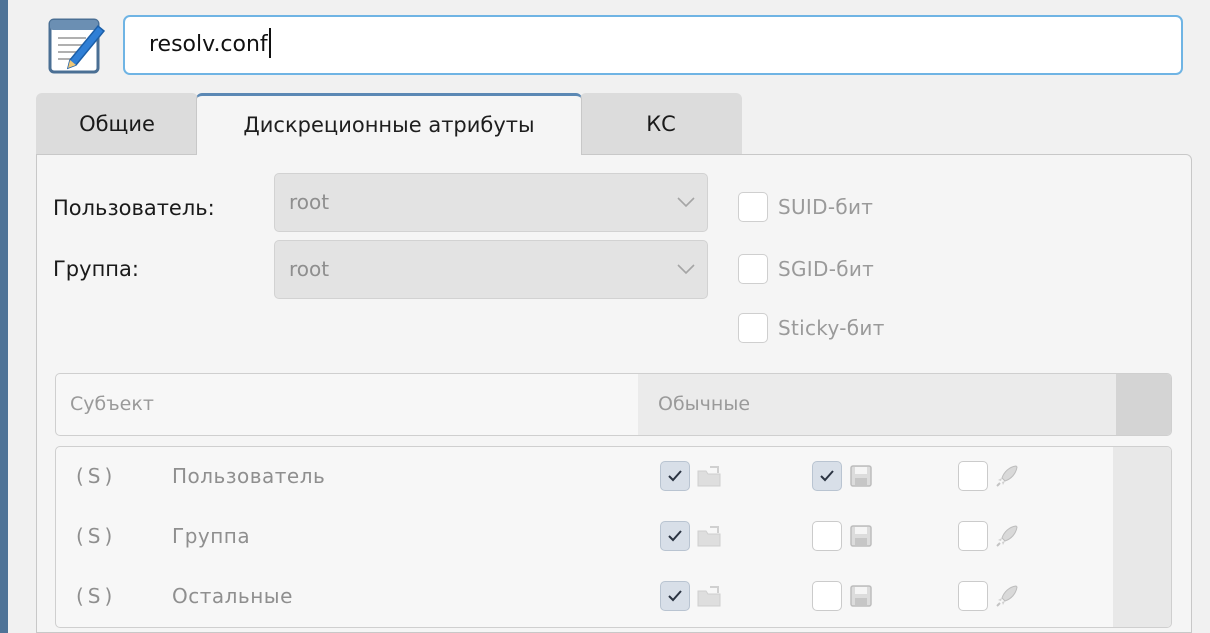  I want to click on tab-general-label: Общие, so click(117, 124).